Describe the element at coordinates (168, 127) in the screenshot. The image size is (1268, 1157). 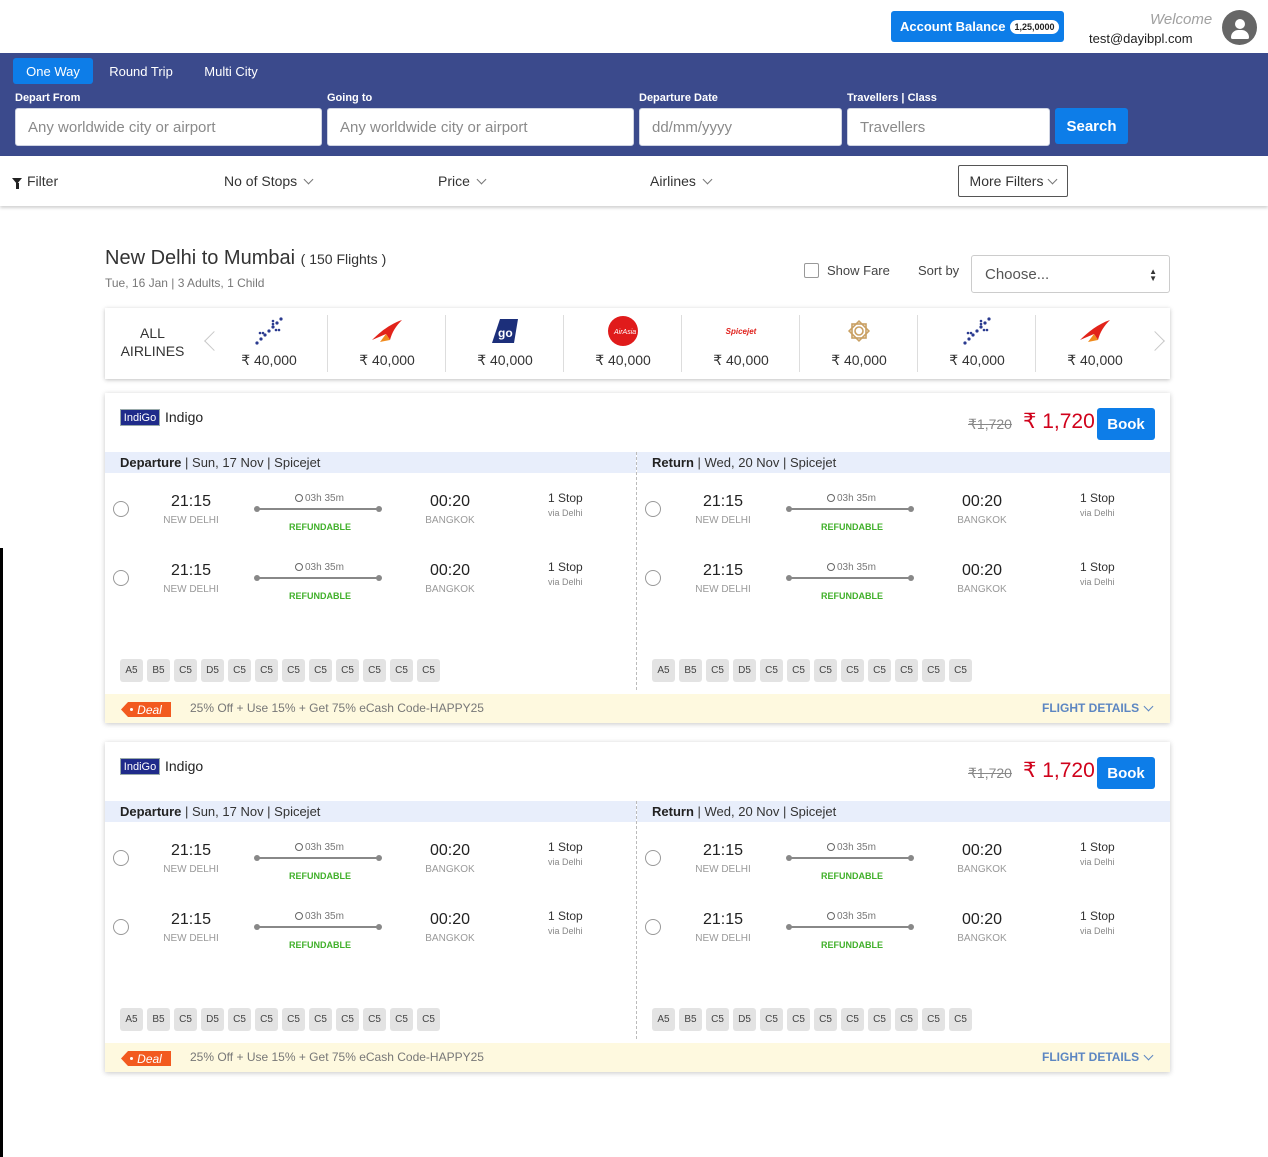
I see `depart-from-input: Any worldwide city or airport` at that location.